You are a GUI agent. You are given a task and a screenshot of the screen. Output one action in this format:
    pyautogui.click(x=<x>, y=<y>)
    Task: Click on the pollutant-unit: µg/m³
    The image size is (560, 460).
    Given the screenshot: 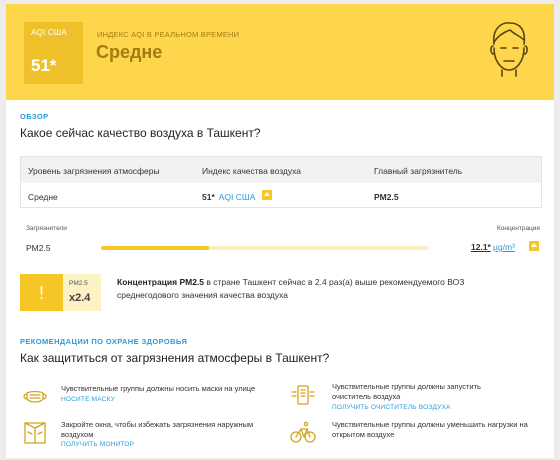 What is the action you would take?
    pyautogui.click(x=504, y=247)
    